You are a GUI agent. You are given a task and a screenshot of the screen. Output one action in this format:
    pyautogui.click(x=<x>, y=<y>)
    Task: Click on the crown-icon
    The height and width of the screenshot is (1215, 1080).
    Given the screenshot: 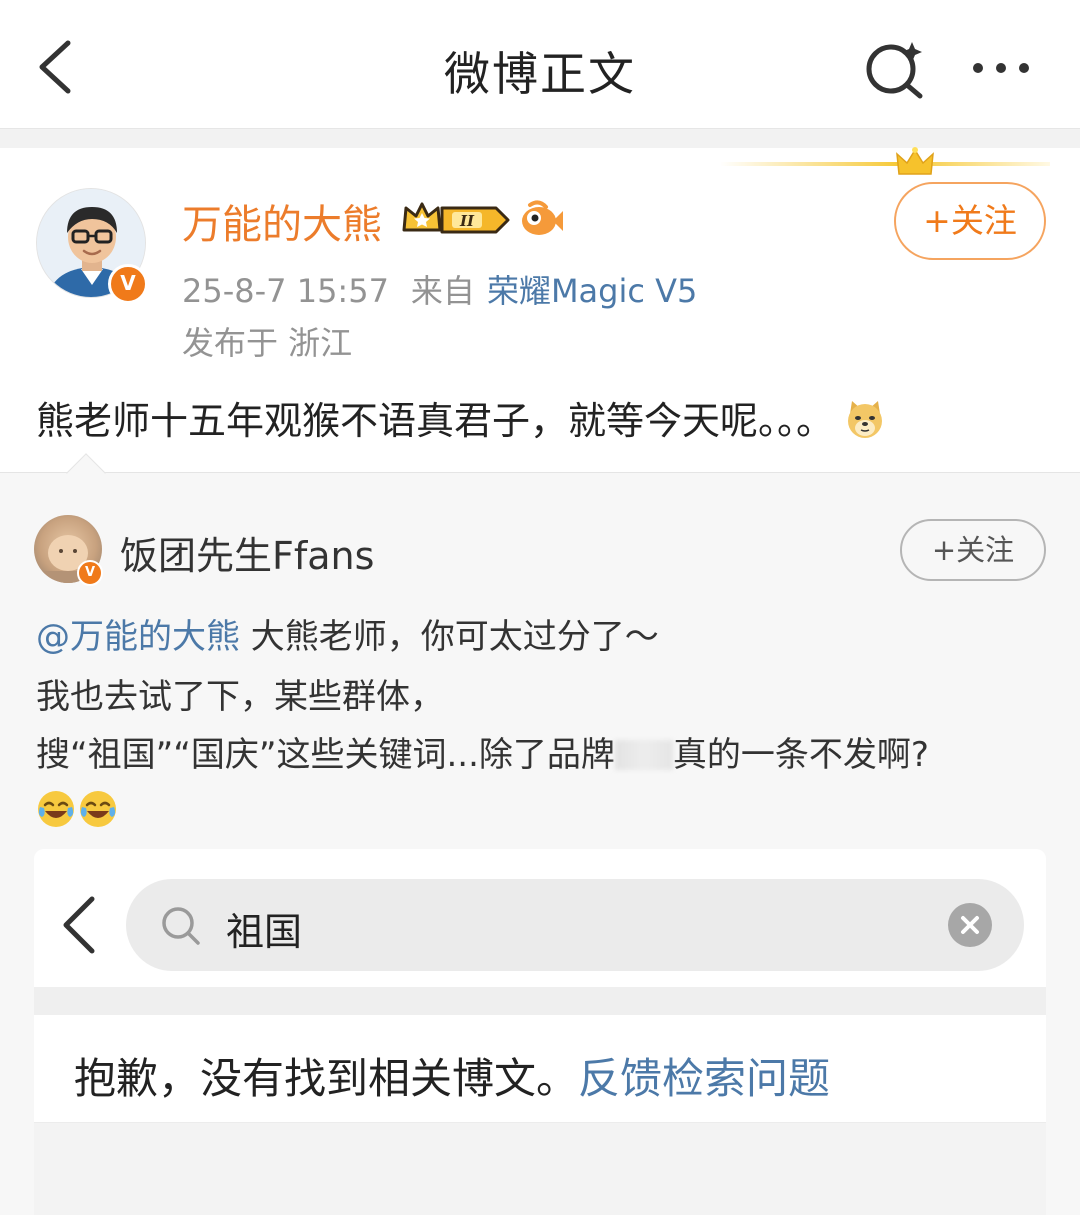 What is the action you would take?
    pyautogui.click(x=915, y=163)
    